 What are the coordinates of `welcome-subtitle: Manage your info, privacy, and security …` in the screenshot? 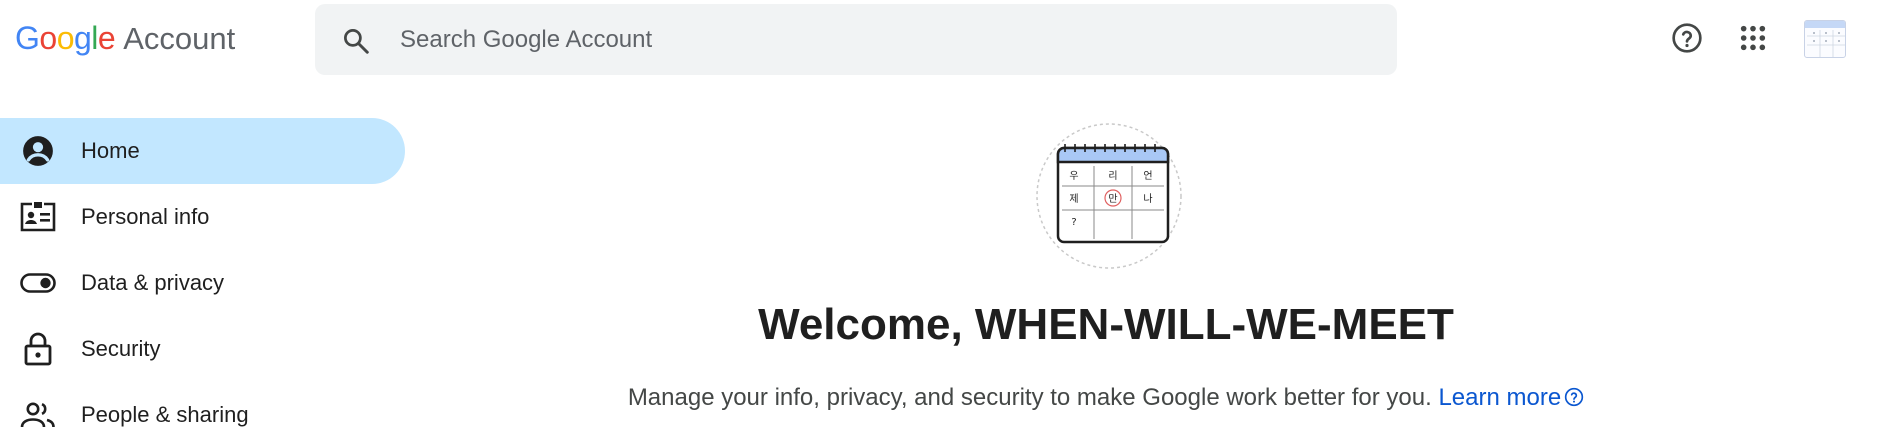 It's located at (1106, 398).